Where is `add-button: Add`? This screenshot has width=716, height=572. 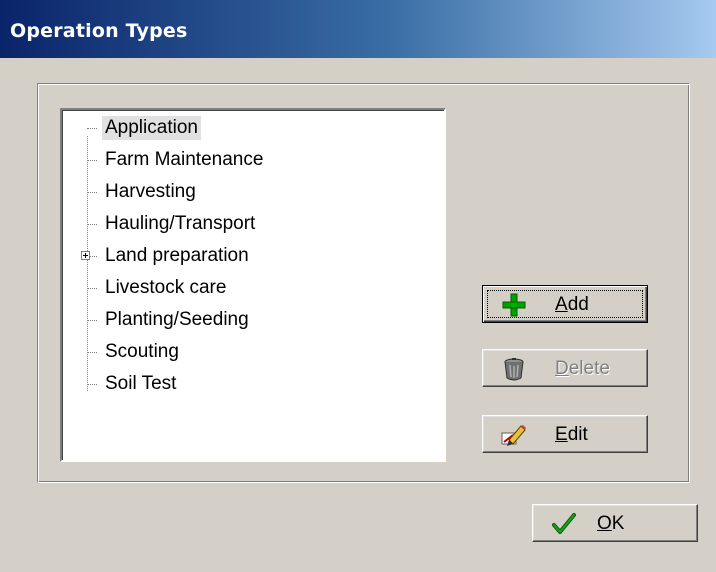 add-button: Add is located at coordinates (565, 304).